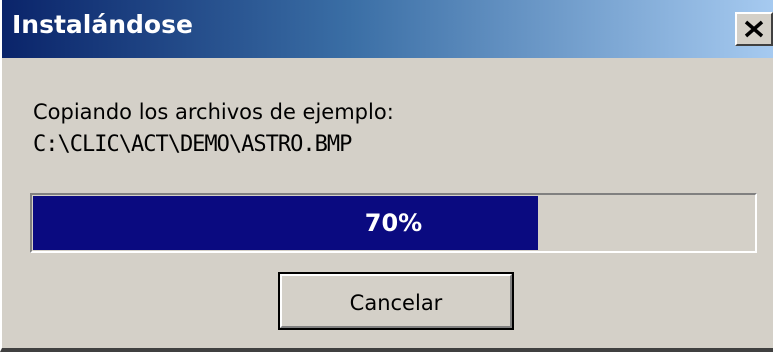 The image size is (773, 352). Describe the element at coordinates (192, 144) in the screenshot. I see `current-file-path: C:\CLIC\ACT\DEMO\ASTRO.BMP` at that location.